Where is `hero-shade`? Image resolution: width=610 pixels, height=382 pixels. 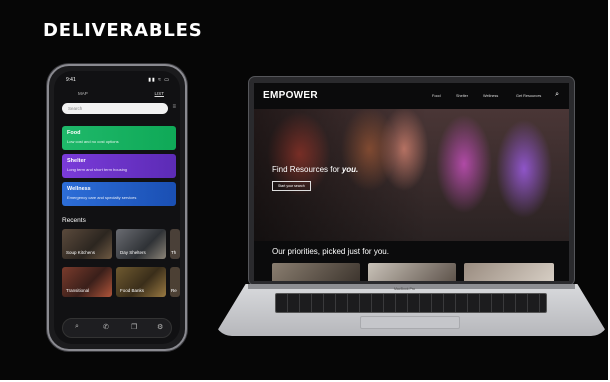 hero-shade is located at coordinates (341, 175).